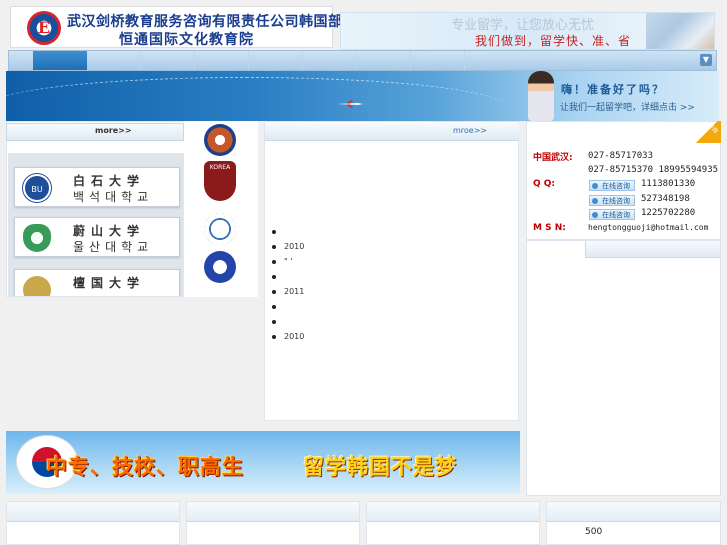  Describe the element at coordinates (256, 99) in the screenshot. I see `flight-path` at that location.